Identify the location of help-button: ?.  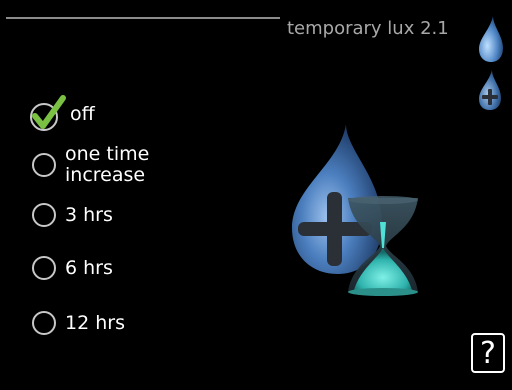
(488, 353).